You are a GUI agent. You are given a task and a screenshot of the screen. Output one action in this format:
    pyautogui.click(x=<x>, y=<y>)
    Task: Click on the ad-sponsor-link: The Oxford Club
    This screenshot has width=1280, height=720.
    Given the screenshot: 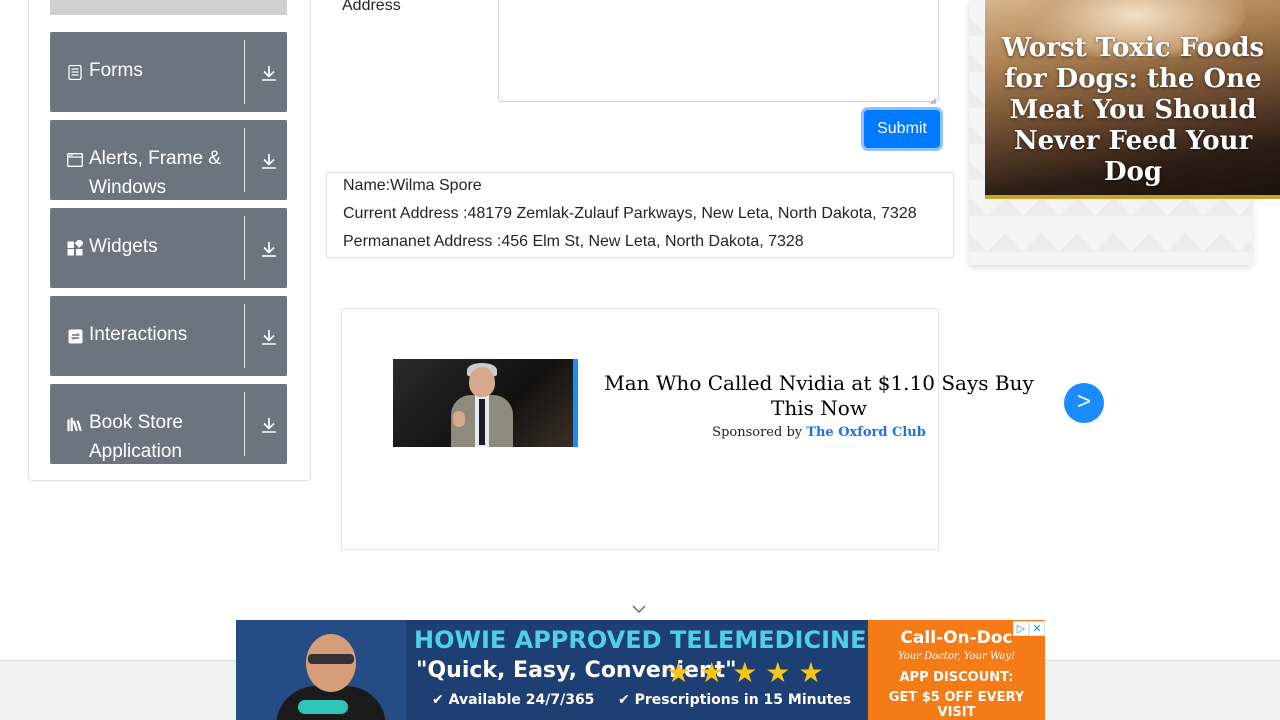 What is the action you would take?
    pyautogui.click(x=866, y=432)
    